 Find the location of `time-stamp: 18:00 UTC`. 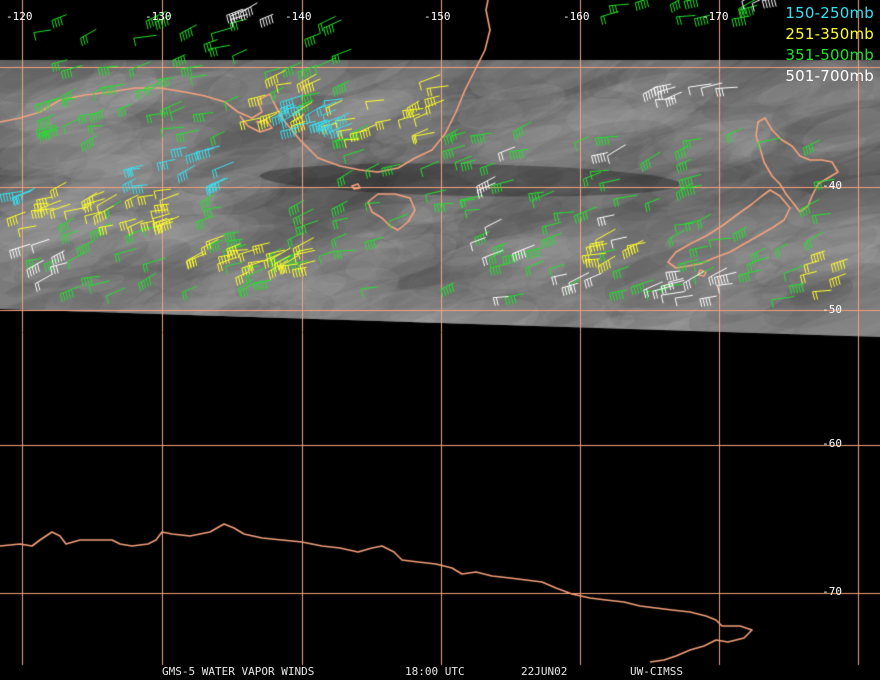

time-stamp: 18:00 UTC is located at coordinates (435, 671).